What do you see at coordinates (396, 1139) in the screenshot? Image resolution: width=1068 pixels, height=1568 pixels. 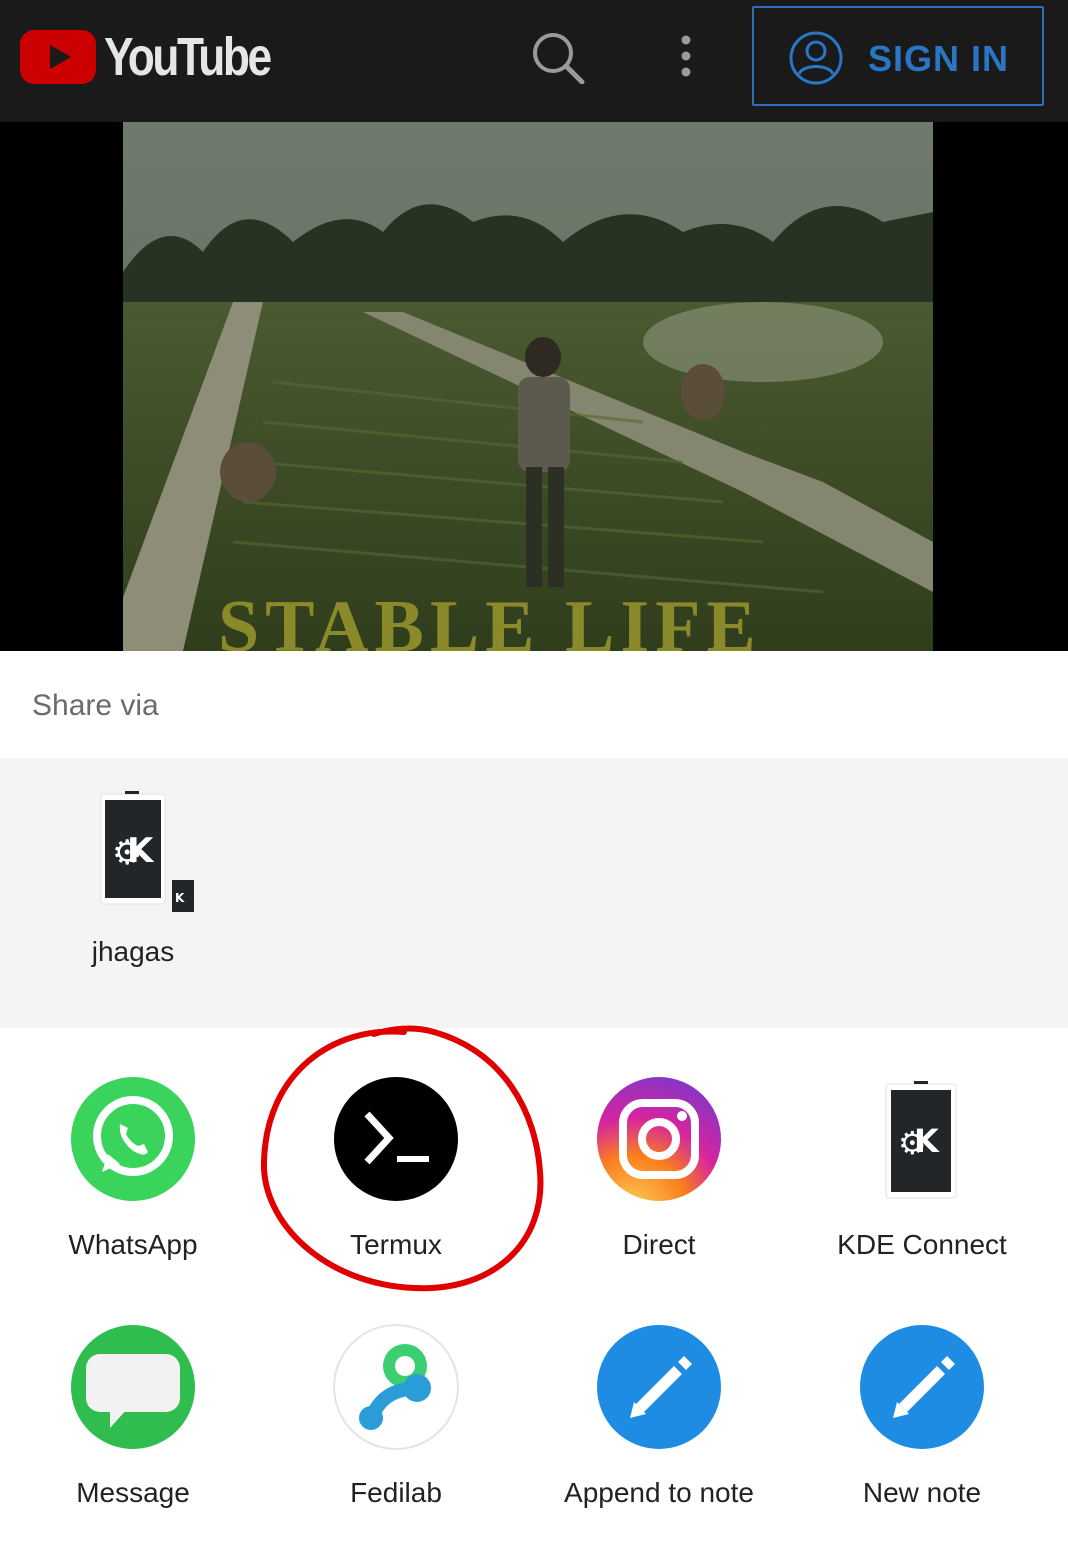 I see `termux-icon` at bounding box center [396, 1139].